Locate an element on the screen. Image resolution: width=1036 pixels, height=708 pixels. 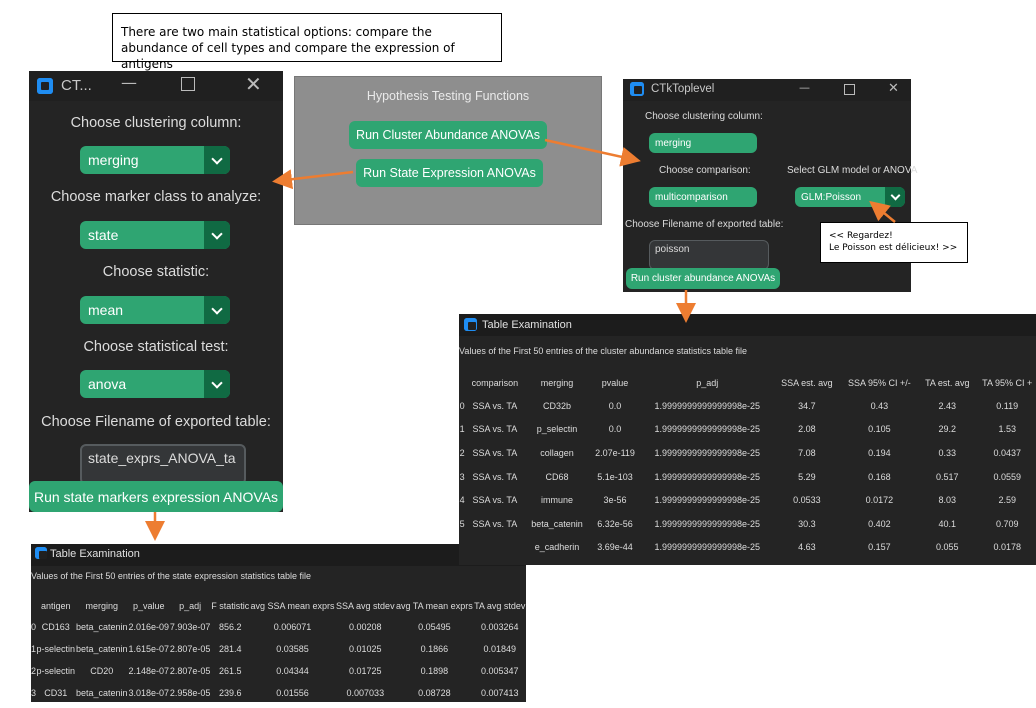
arrow-to-right-window is located at coordinates (592, 152).